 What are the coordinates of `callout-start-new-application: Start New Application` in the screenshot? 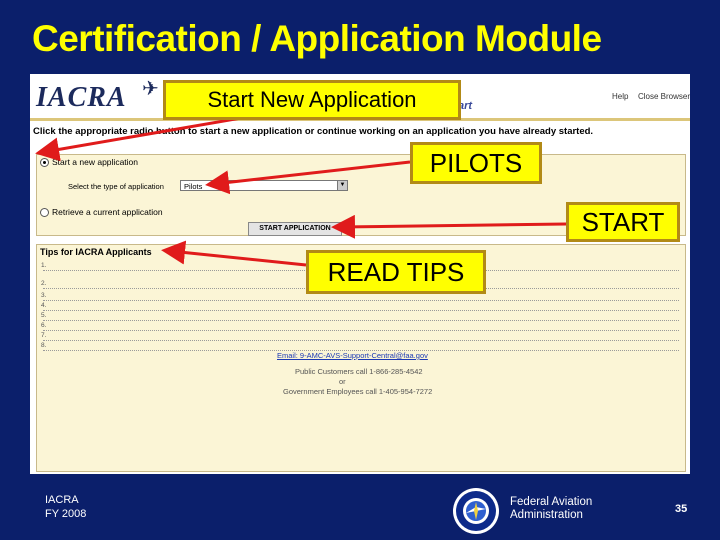 It's located at (312, 100).